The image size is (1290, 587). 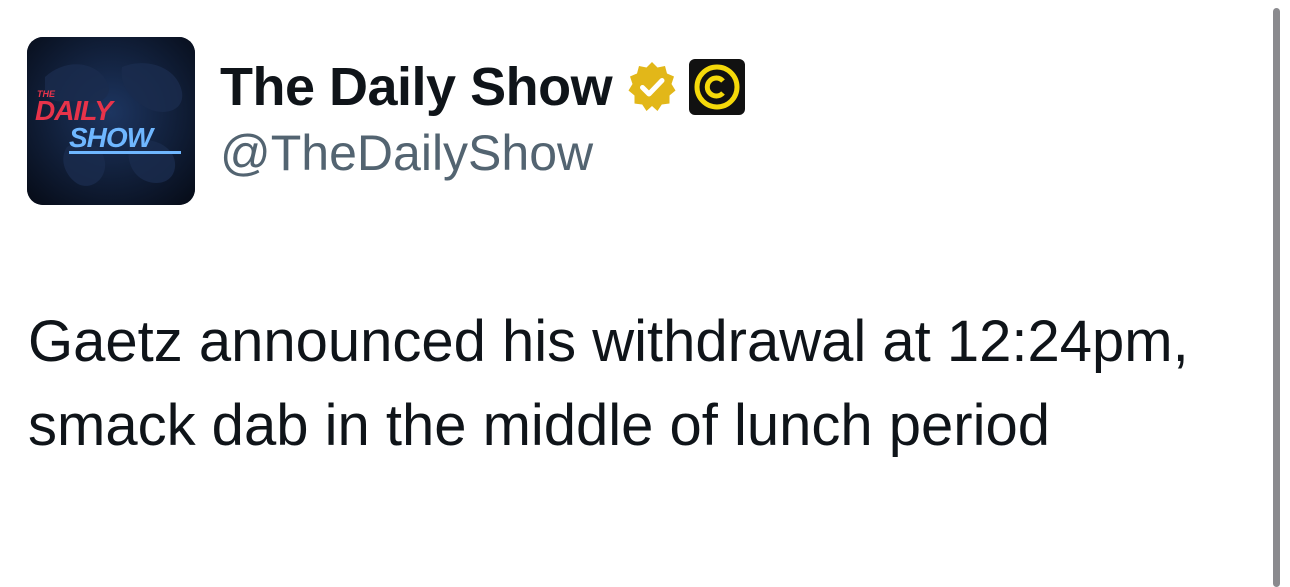 I want to click on name-row: The Daily Show, so click(x=483, y=87).